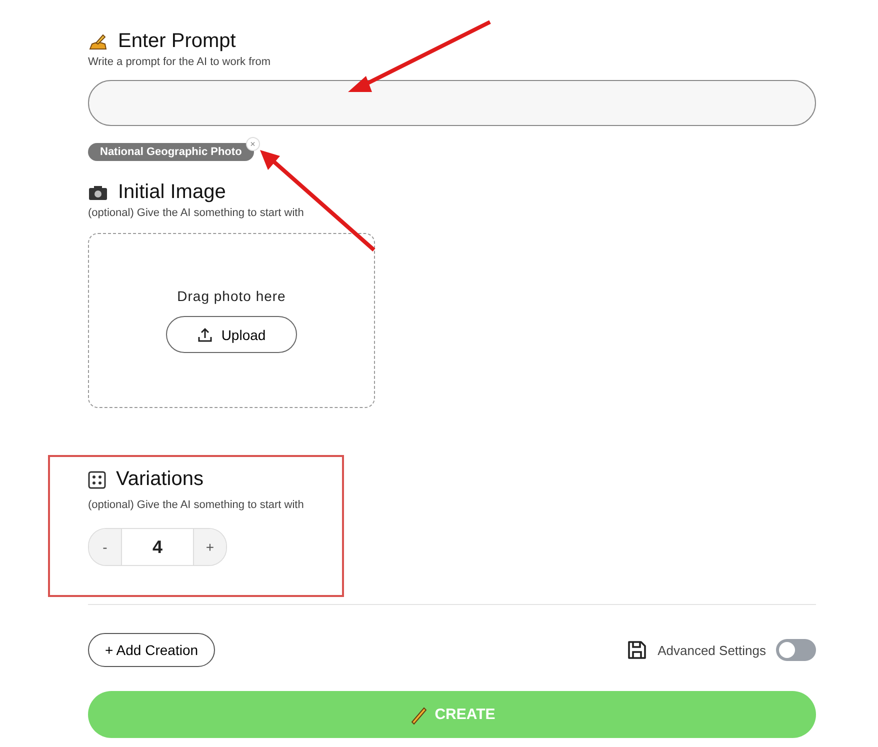 The width and height of the screenshot is (878, 747). I want to click on upload-button: Upload, so click(231, 334).